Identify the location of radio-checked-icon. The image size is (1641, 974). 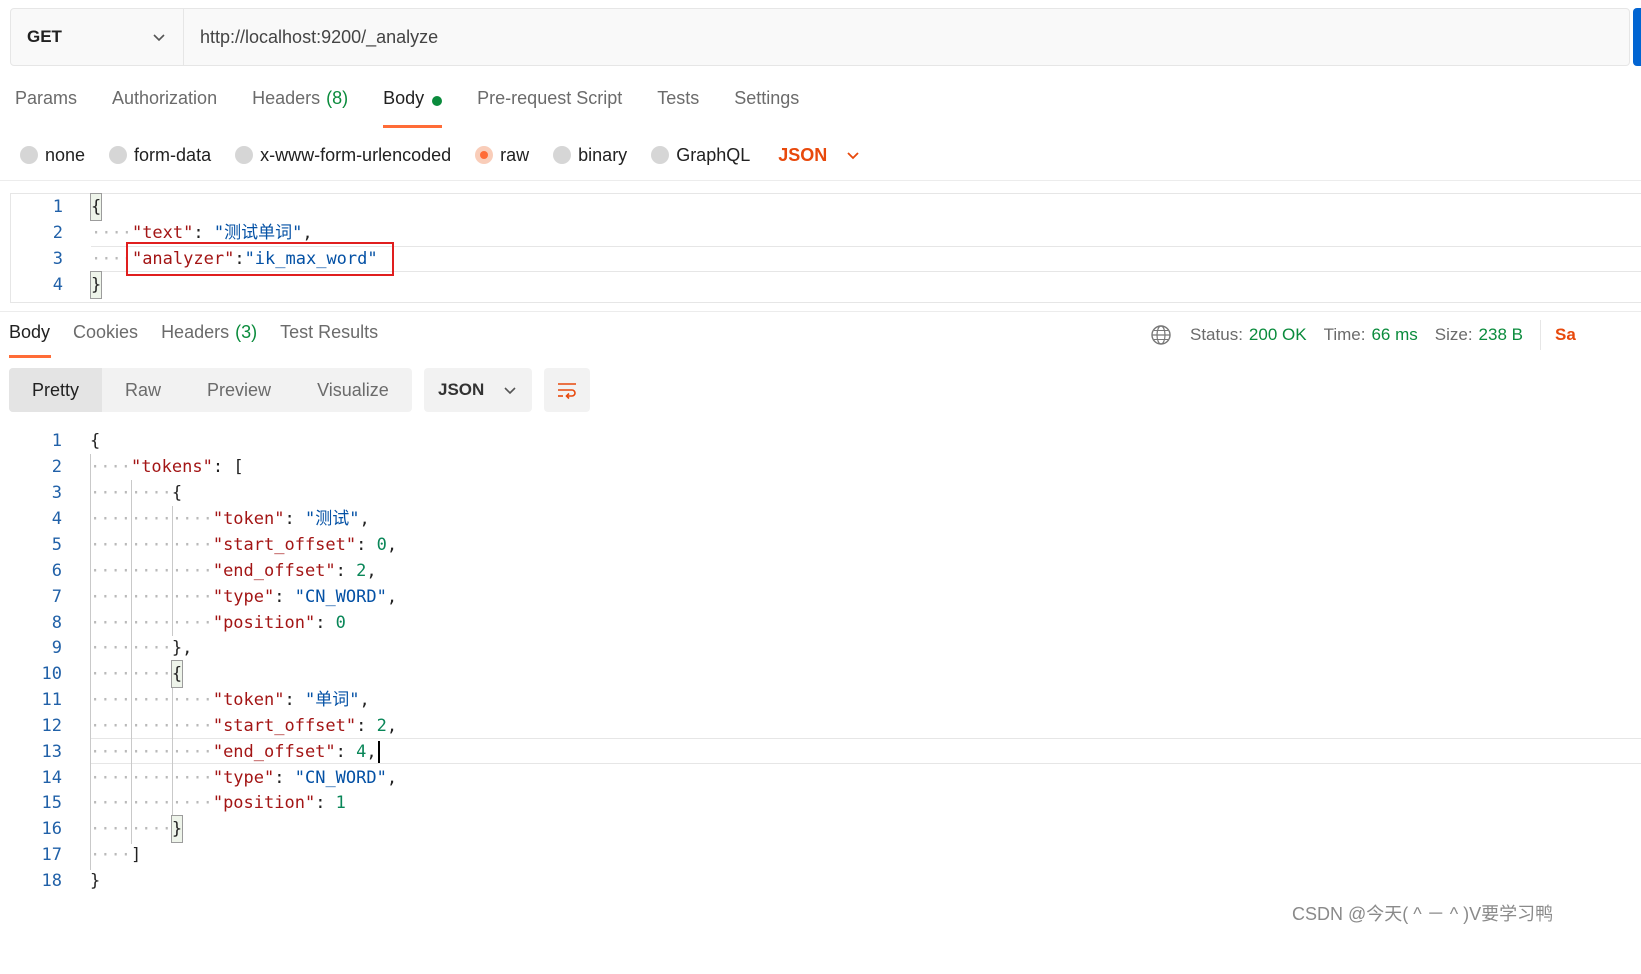
(484, 155).